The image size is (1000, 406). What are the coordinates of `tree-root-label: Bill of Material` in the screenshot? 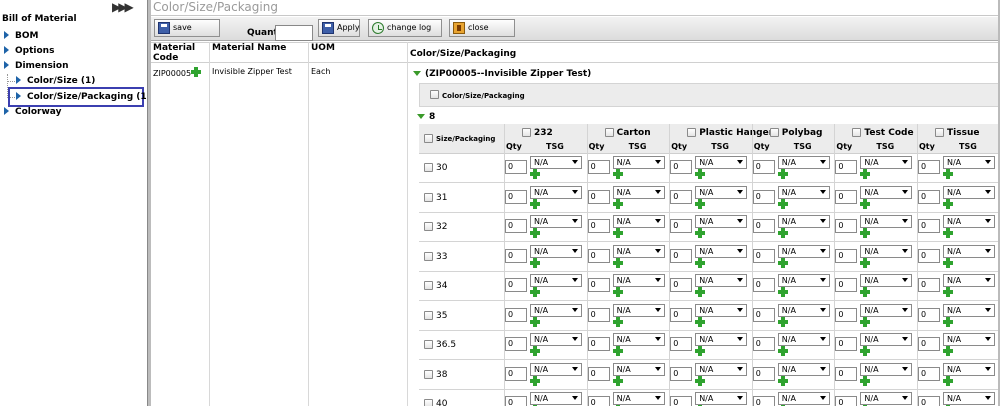 It's located at (39, 19).